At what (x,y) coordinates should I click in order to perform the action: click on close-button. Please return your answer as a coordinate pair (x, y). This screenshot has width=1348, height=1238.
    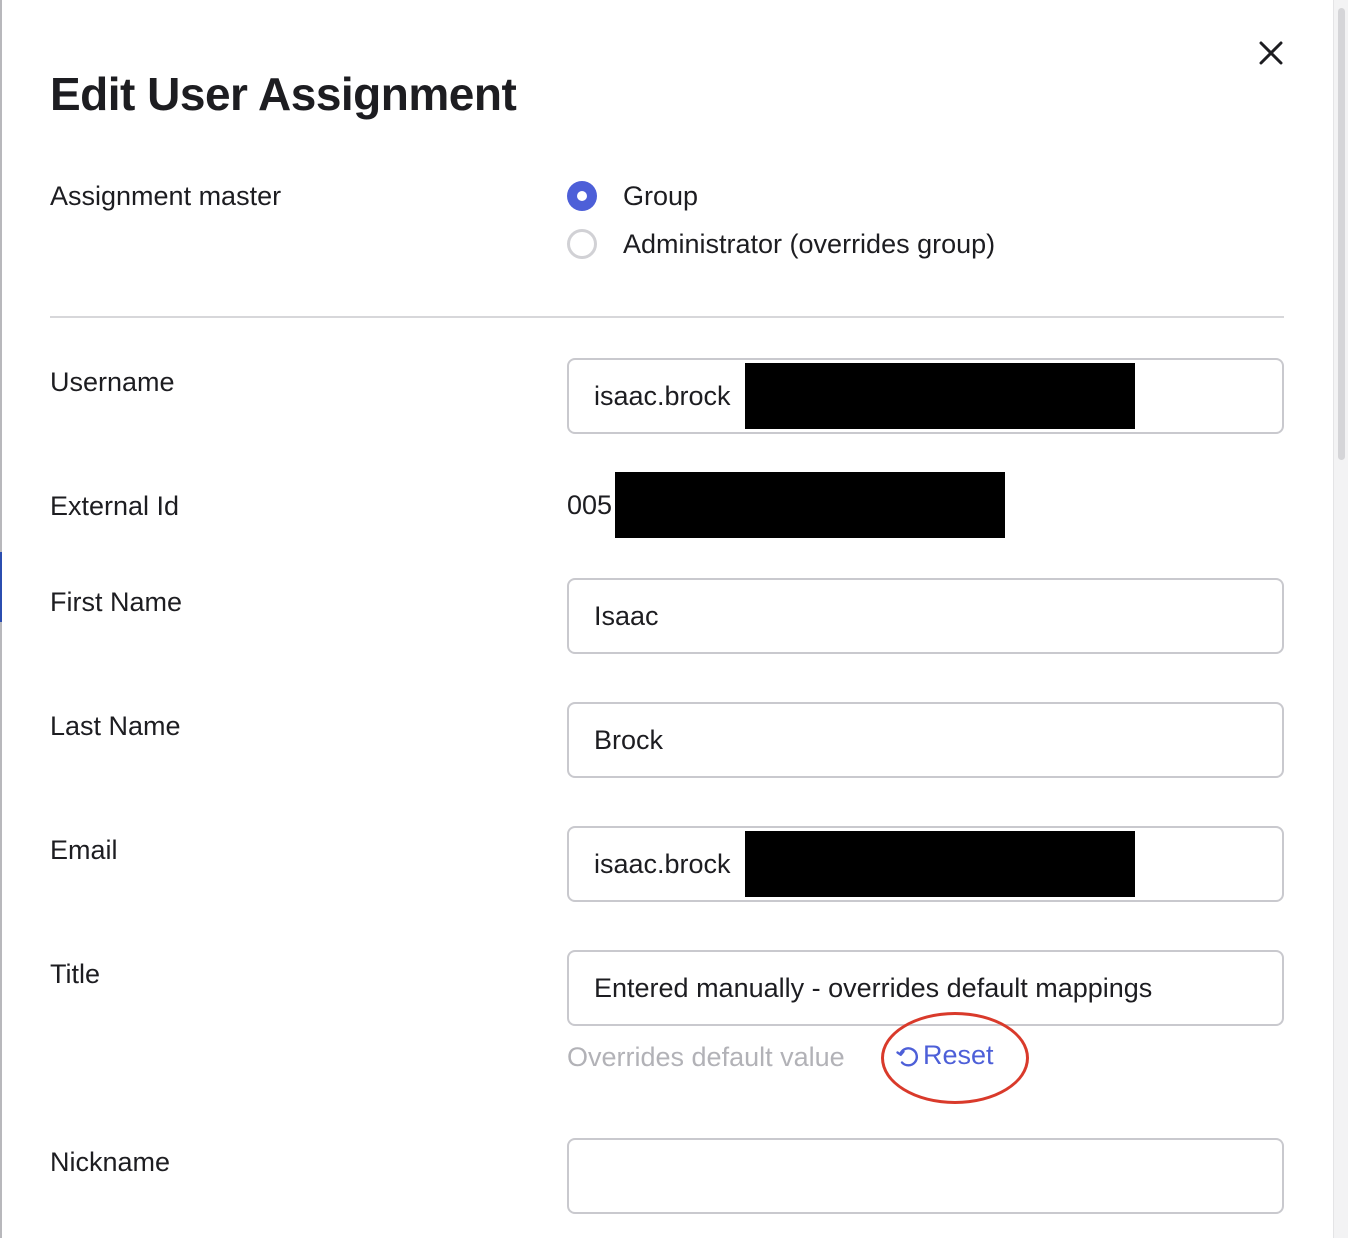
    Looking at the image, I should click on (1271, 53).